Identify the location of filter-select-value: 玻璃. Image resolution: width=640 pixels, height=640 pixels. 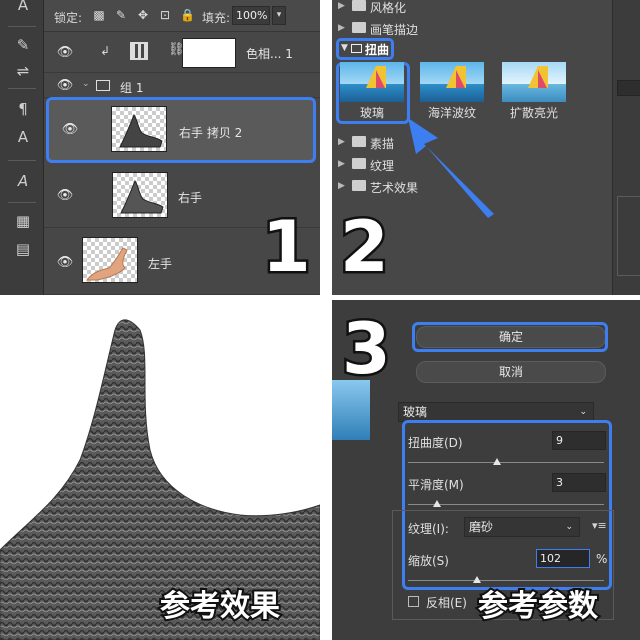
(415, 412).